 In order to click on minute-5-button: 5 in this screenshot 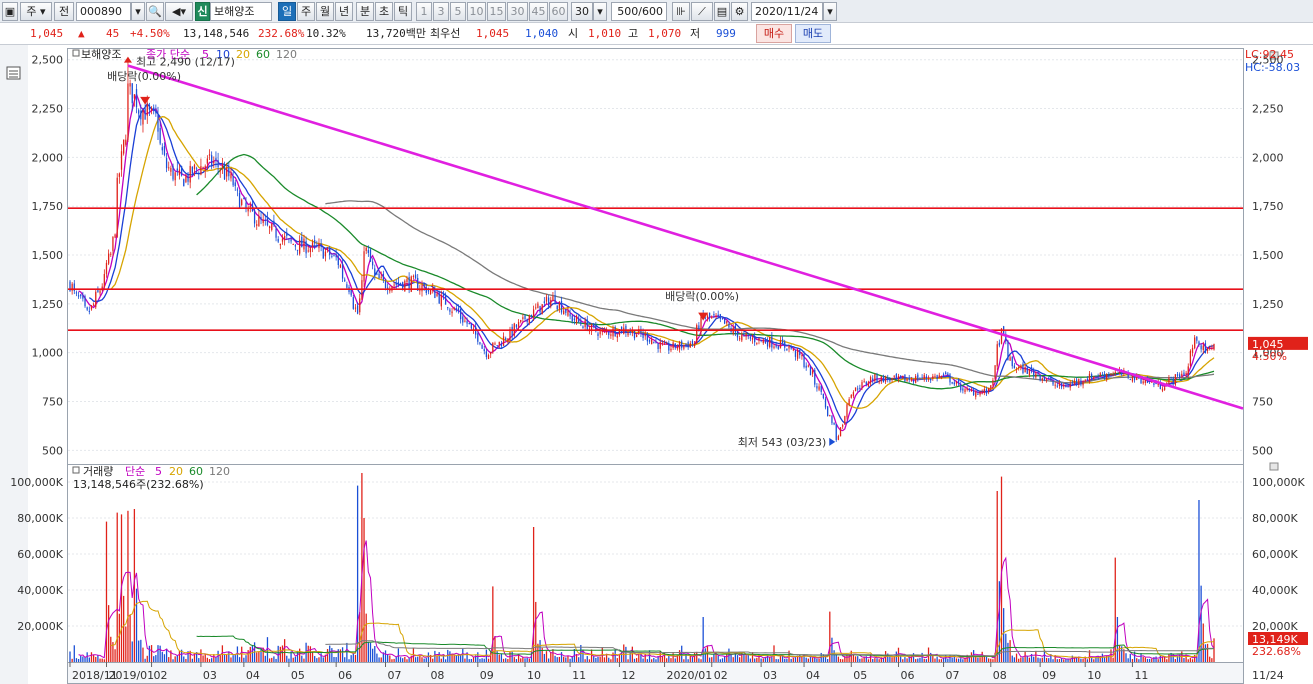, I will do `click(458, 11)`.